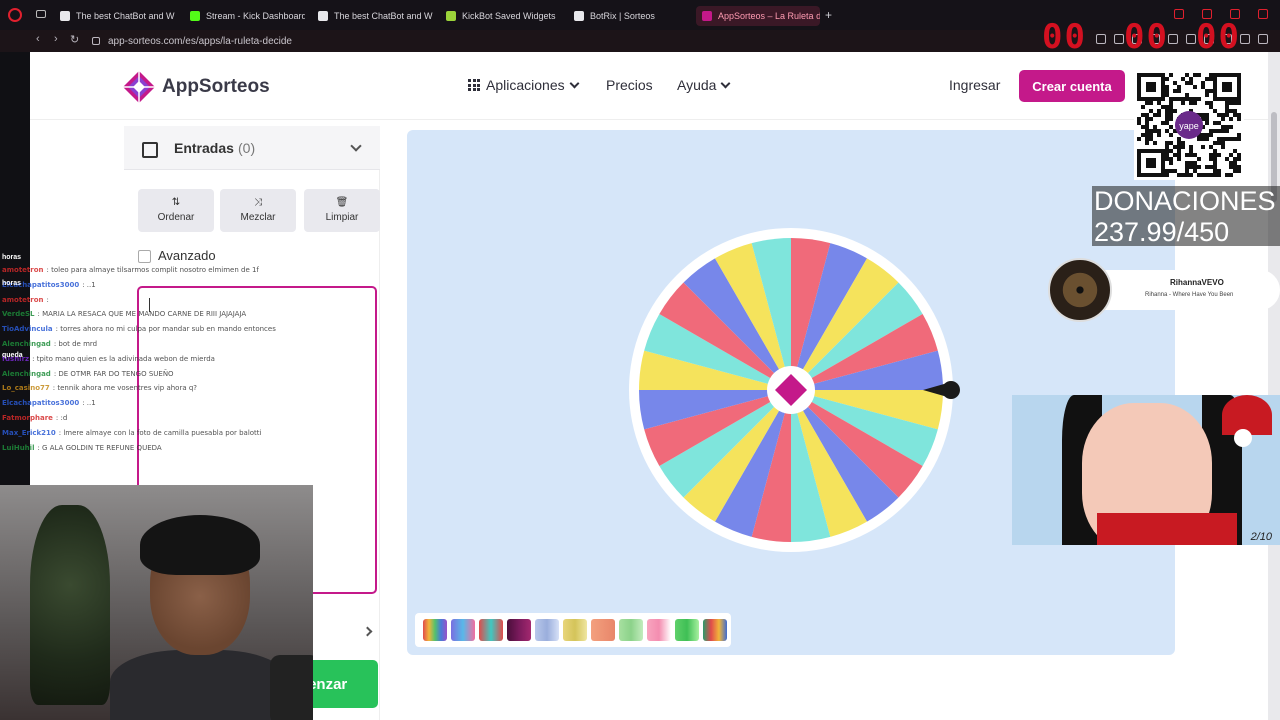 The image size is (1280, 720). What do you see at coordinates (204, 148) in the screenshot?
I see `entries-title: Entradas` at bounding box center [204, 148].